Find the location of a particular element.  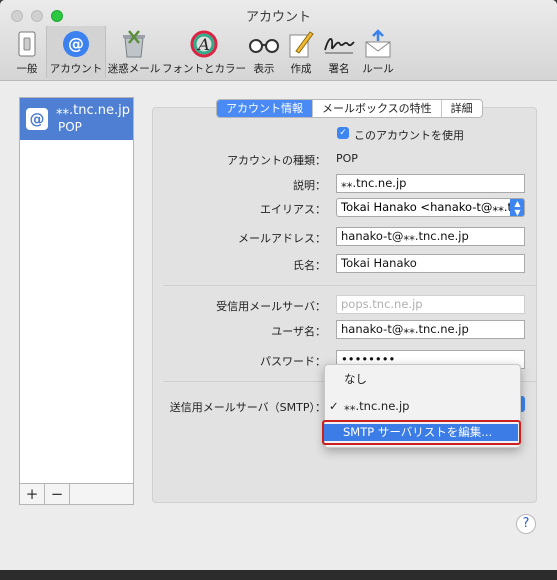

svg-text: A is located at coordinates (203, 44).